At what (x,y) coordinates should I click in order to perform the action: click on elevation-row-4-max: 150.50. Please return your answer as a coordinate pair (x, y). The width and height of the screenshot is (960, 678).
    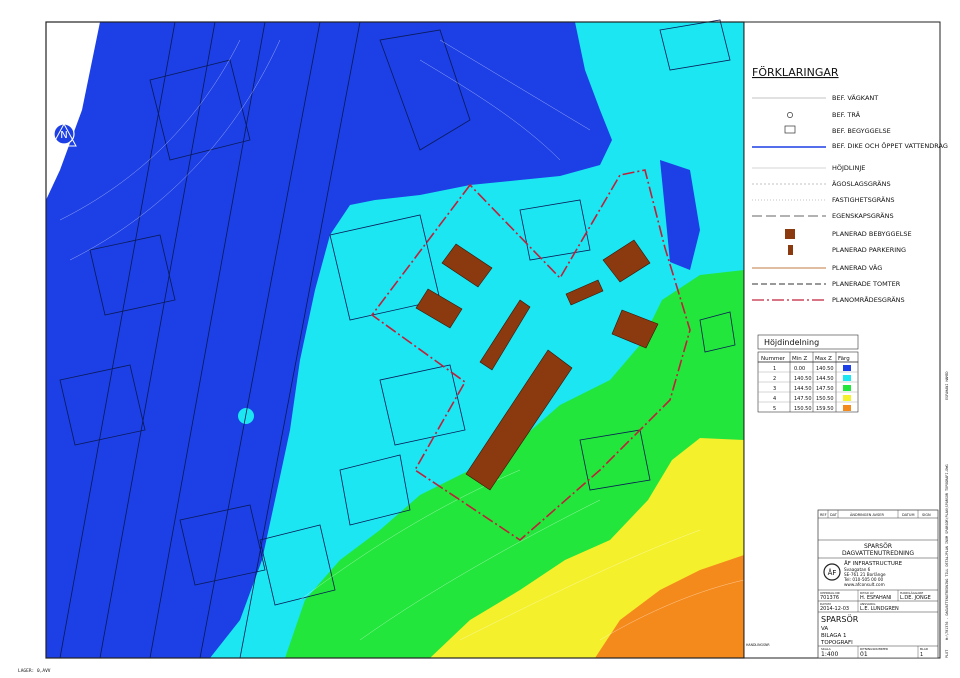
    Looking at the image, I should click on (825, 399).